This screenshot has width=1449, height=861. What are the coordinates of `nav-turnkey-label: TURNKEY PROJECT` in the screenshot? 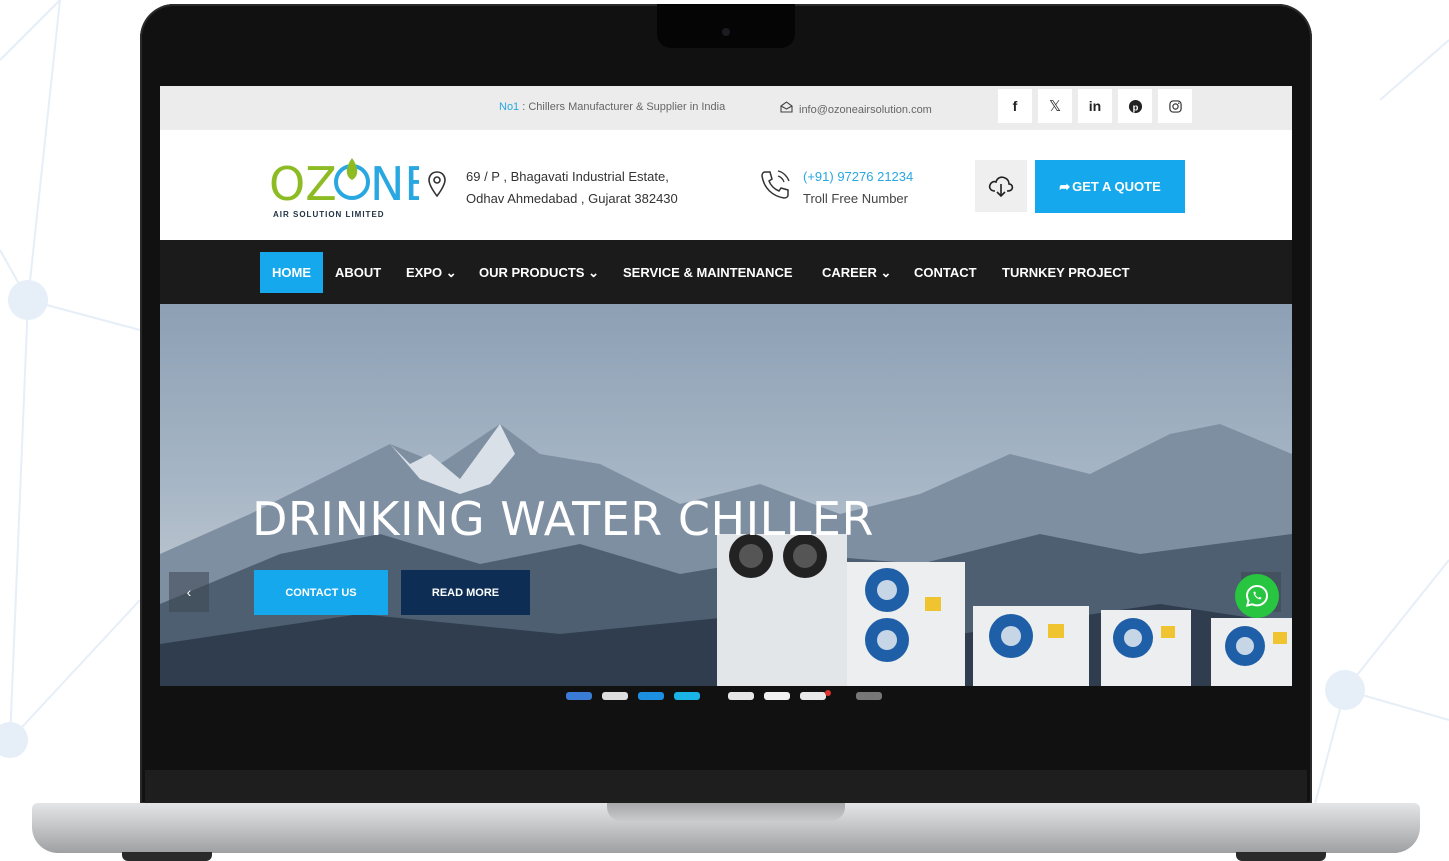 It's located at (1066, 272).